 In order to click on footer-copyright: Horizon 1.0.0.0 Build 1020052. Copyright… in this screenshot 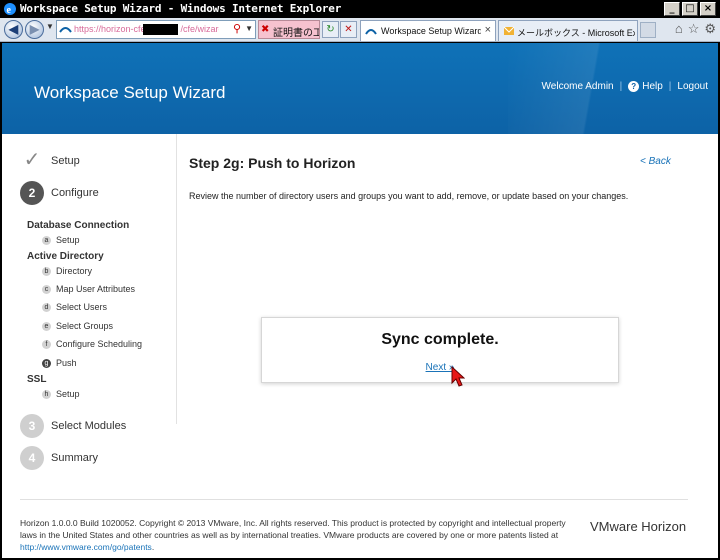, I will do `click(300, 535)`.